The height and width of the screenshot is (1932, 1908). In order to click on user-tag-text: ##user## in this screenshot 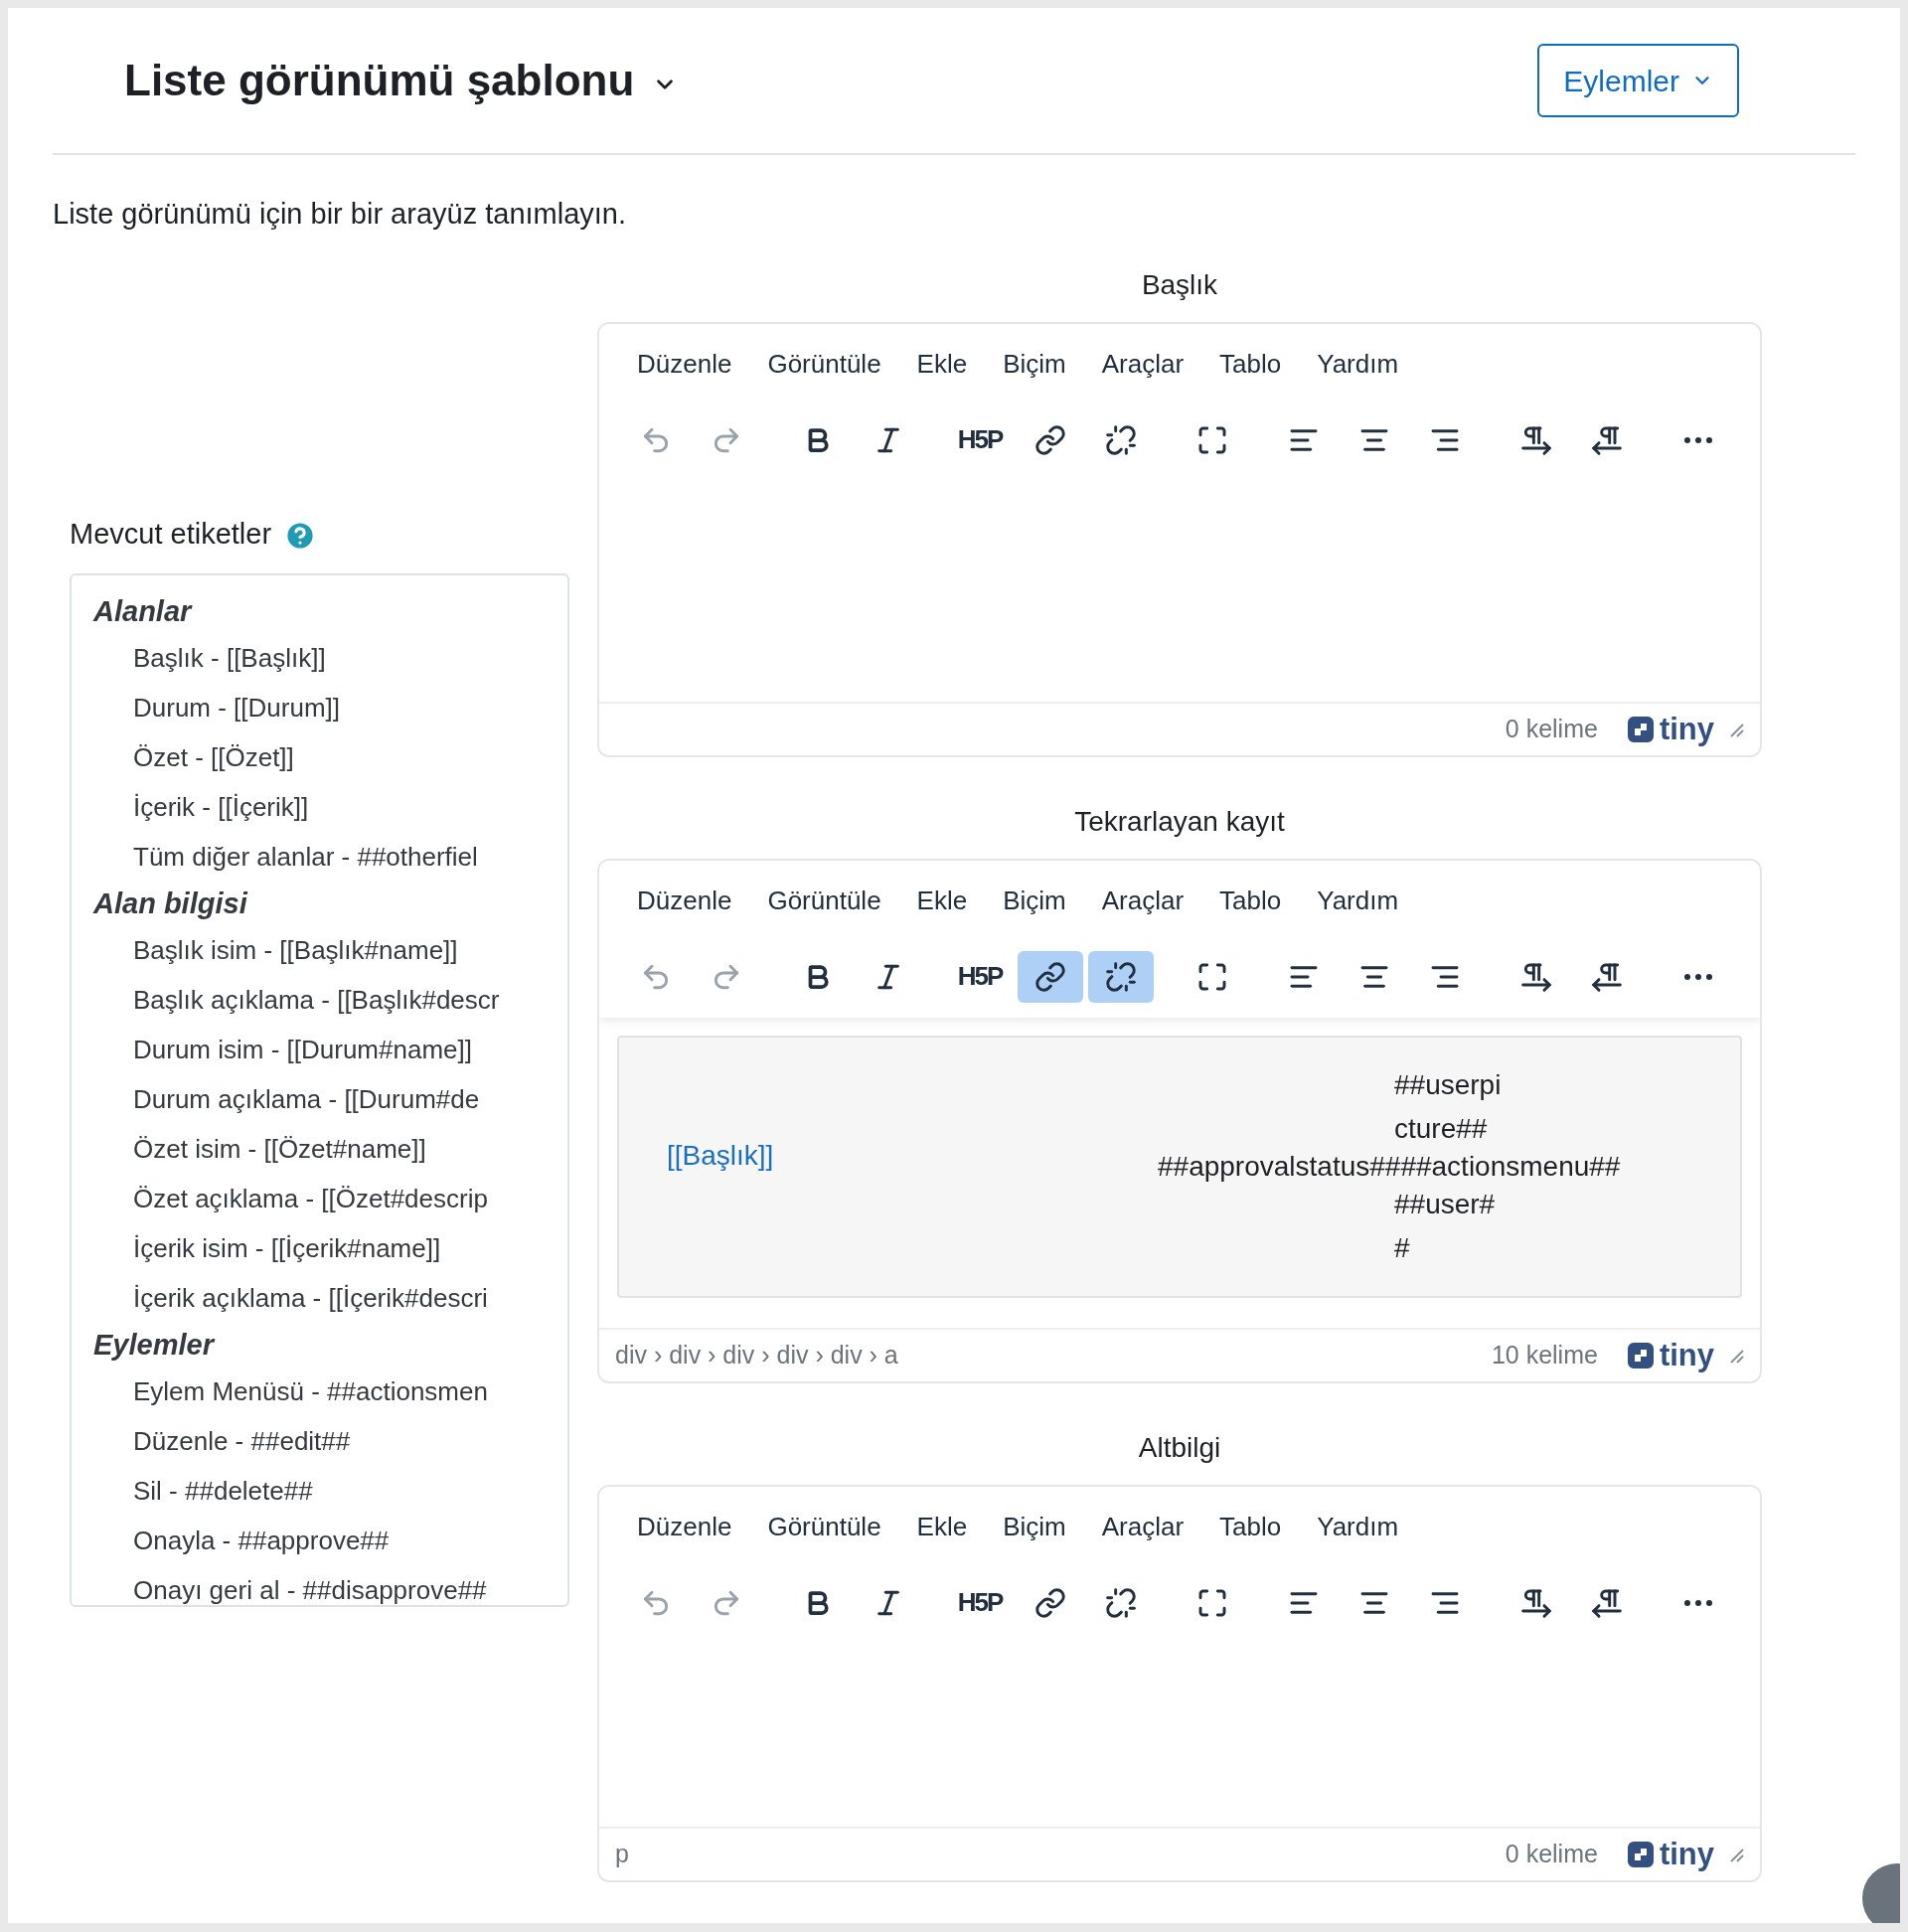, I will do `click(1445, 1226)`.